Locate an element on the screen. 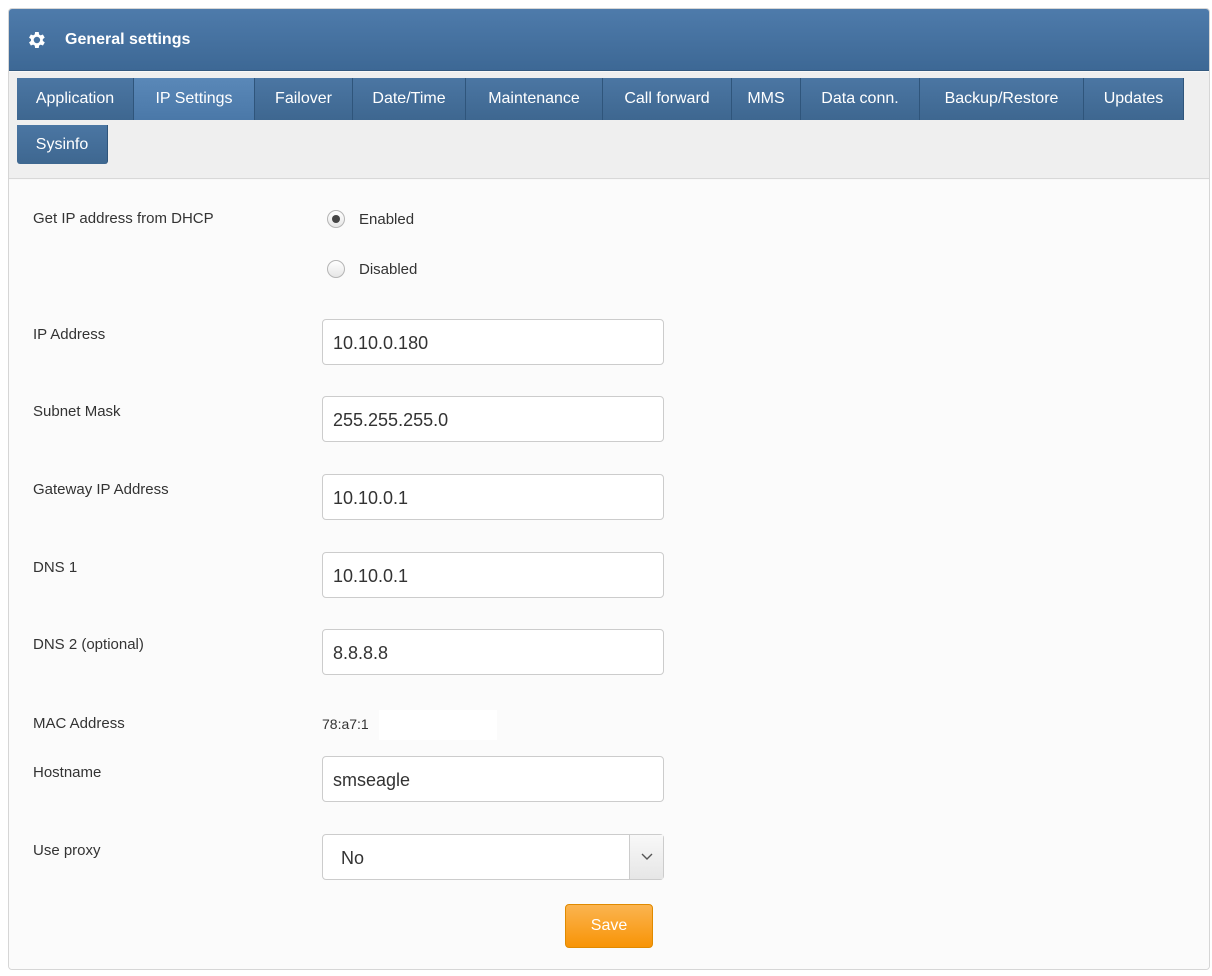  hostname-label: Hostname is located at coordinates (67, 772).